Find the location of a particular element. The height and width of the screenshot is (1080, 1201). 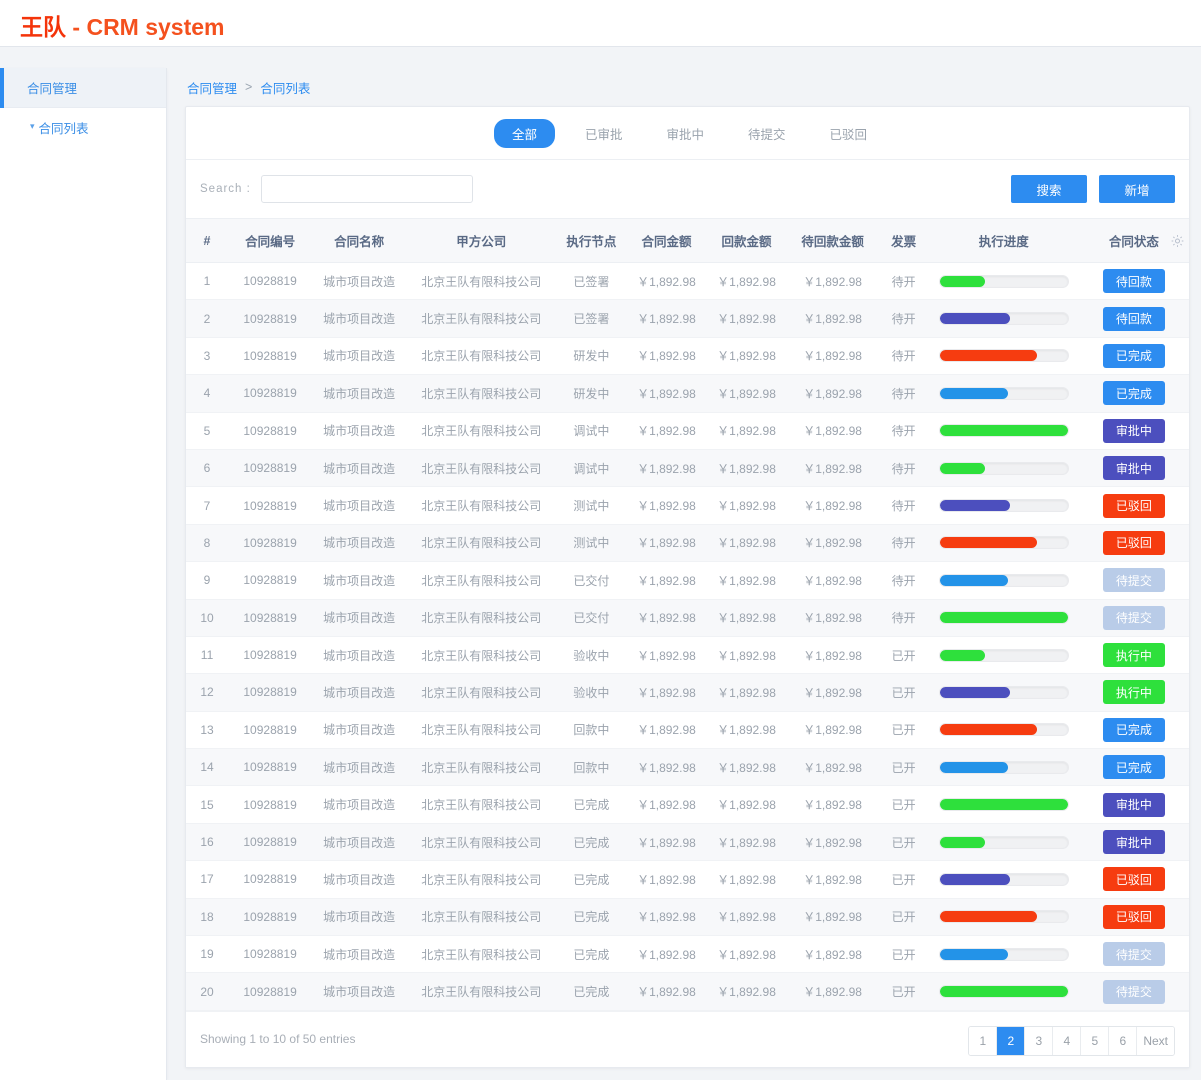

cell-status: 执行中 is located at coordinates (1133, 692).